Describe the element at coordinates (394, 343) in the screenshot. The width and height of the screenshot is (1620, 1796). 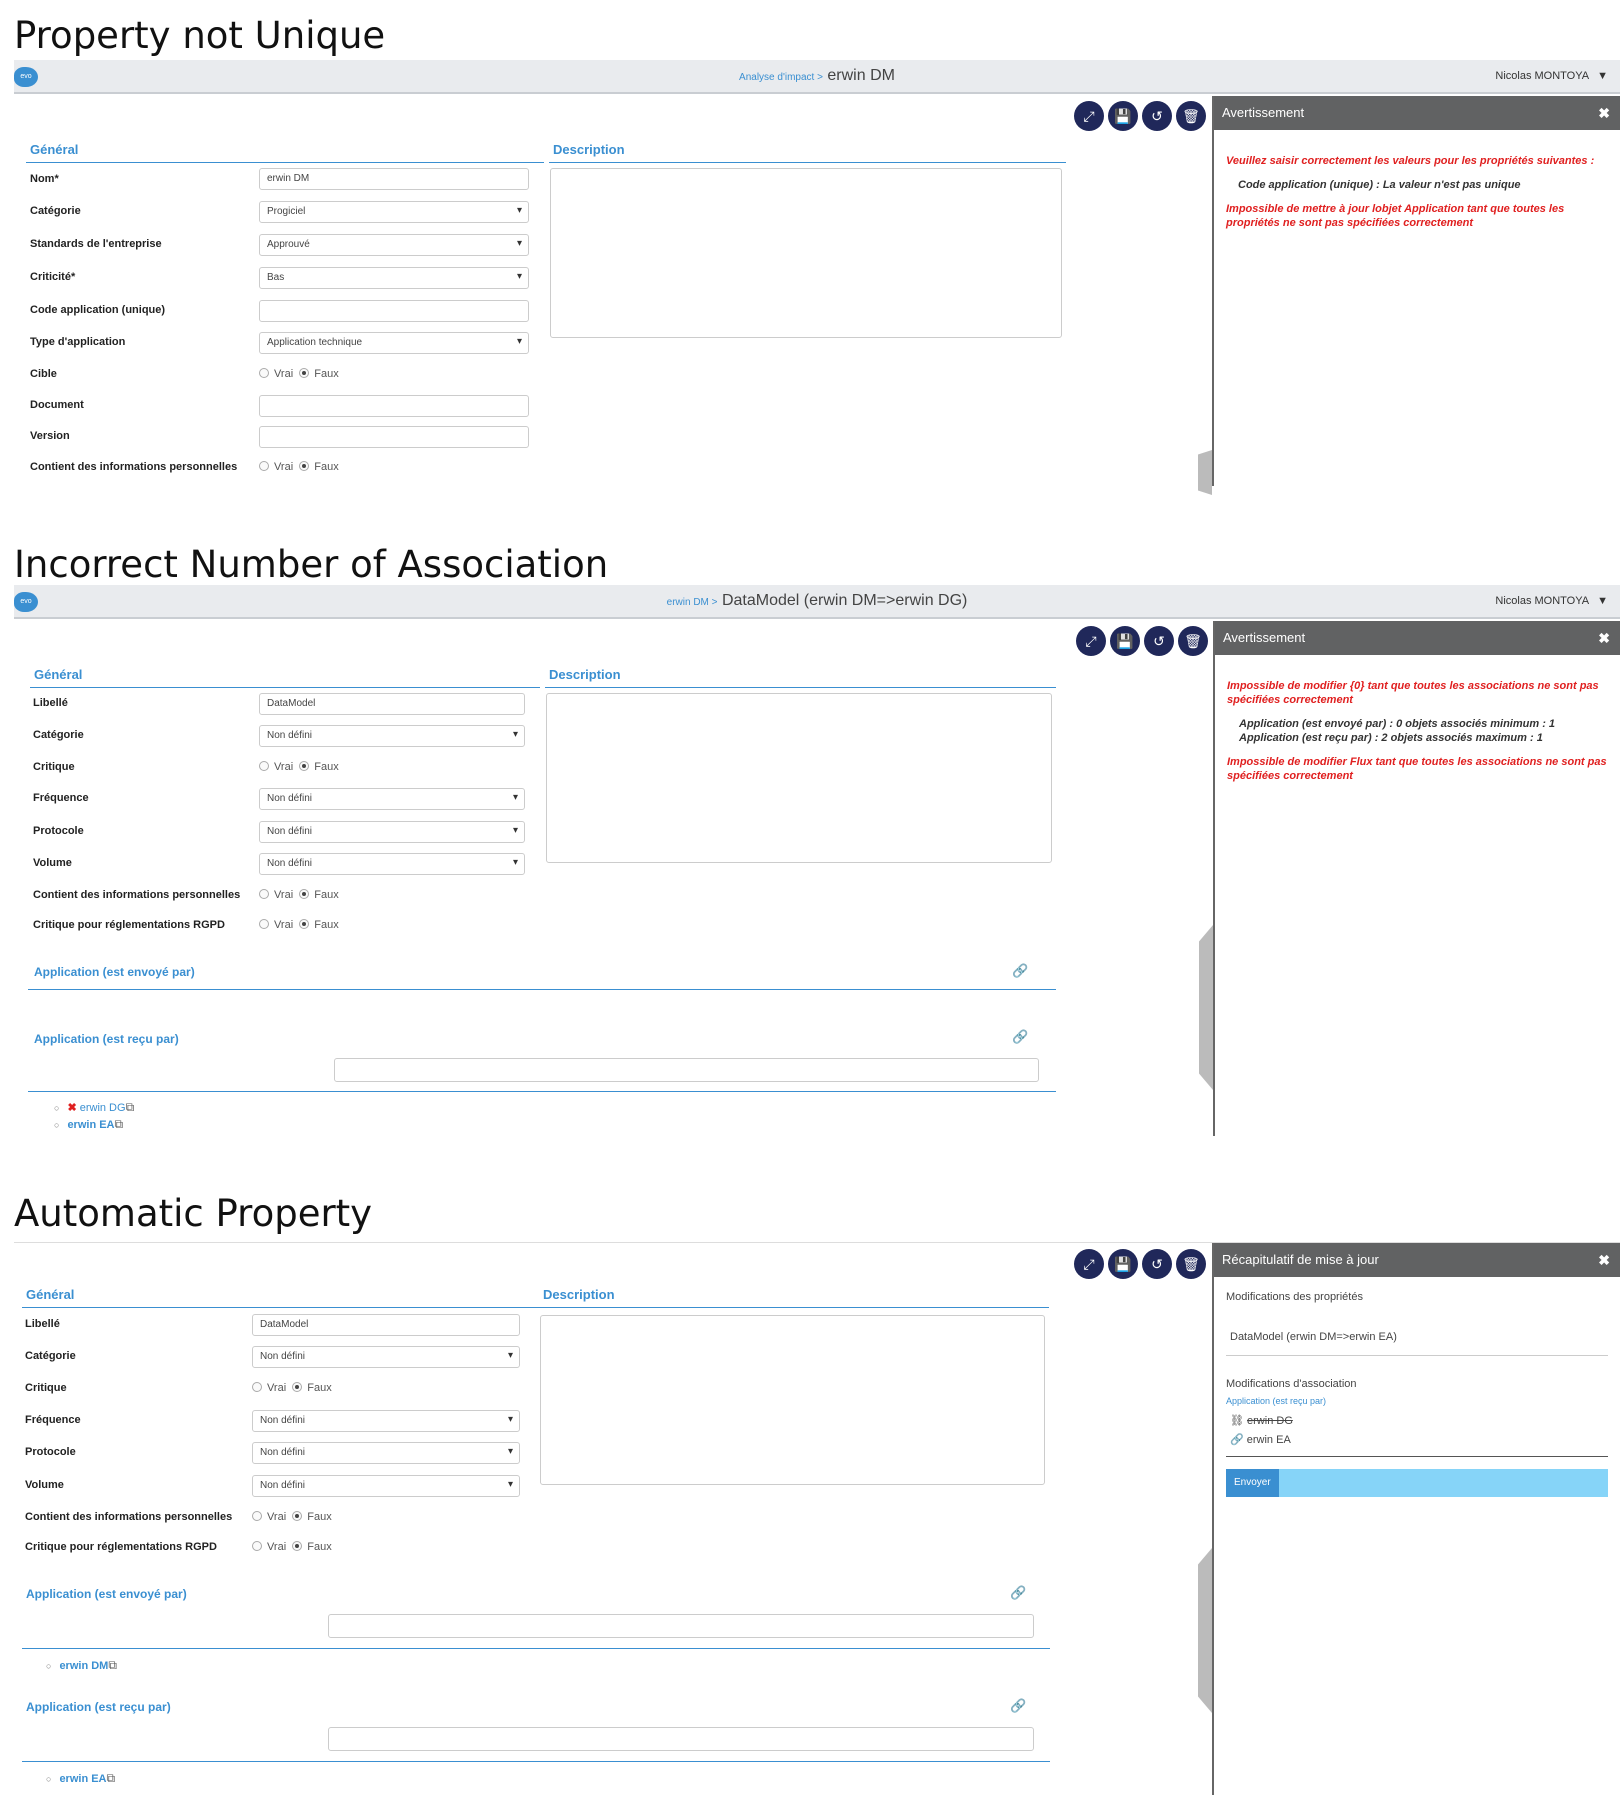
I see `app-type-select: Application technique` at that location.